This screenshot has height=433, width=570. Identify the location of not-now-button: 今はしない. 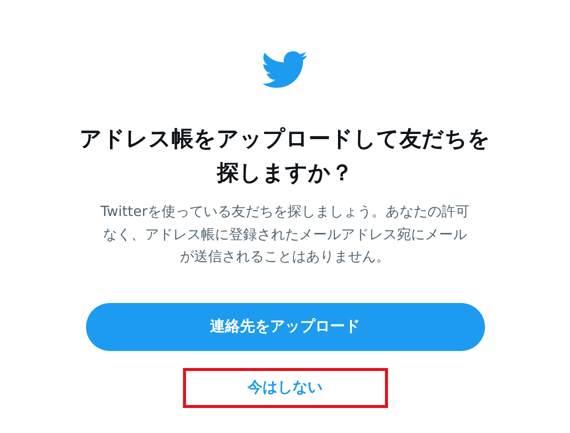
(285, 388).